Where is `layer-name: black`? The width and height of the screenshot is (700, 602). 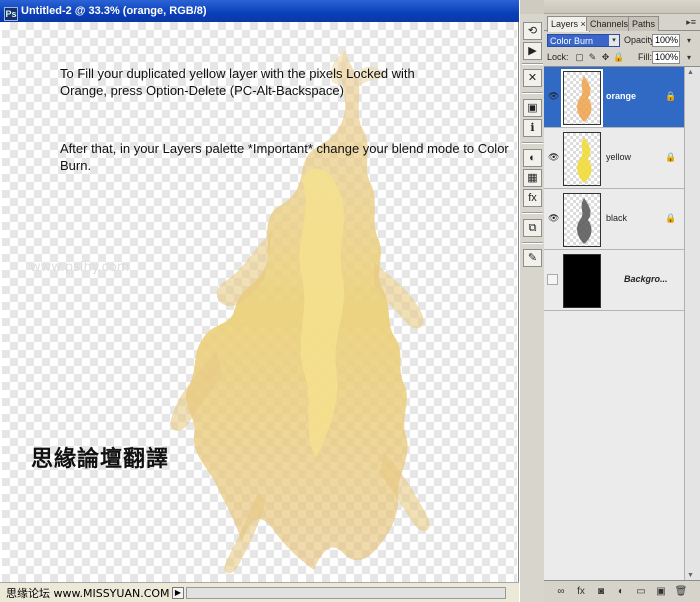 layer-name: black is located at coordinates (617, 218).